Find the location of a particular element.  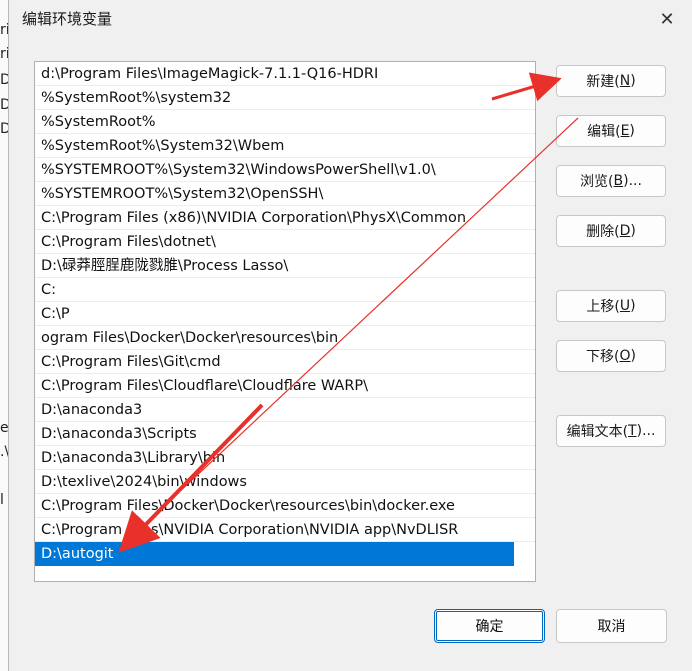

path-item: D:\texlive\2024\bin\windows is located at coordinates (285, 482).